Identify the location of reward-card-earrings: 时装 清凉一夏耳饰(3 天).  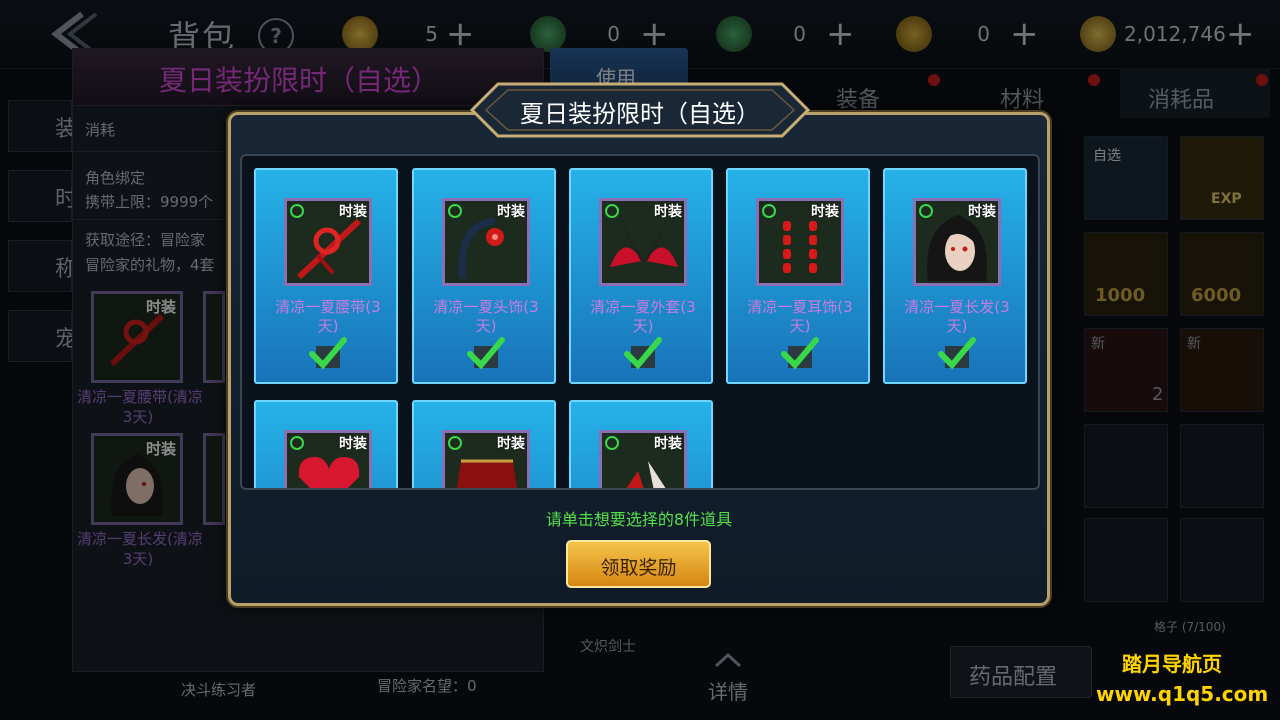
(798, 276).